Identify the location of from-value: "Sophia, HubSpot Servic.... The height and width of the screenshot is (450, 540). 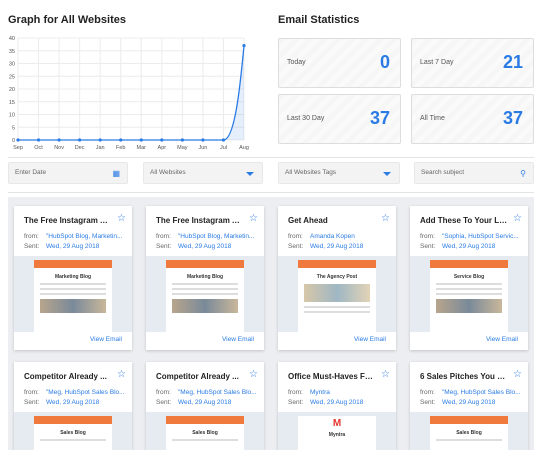
(480, 236).